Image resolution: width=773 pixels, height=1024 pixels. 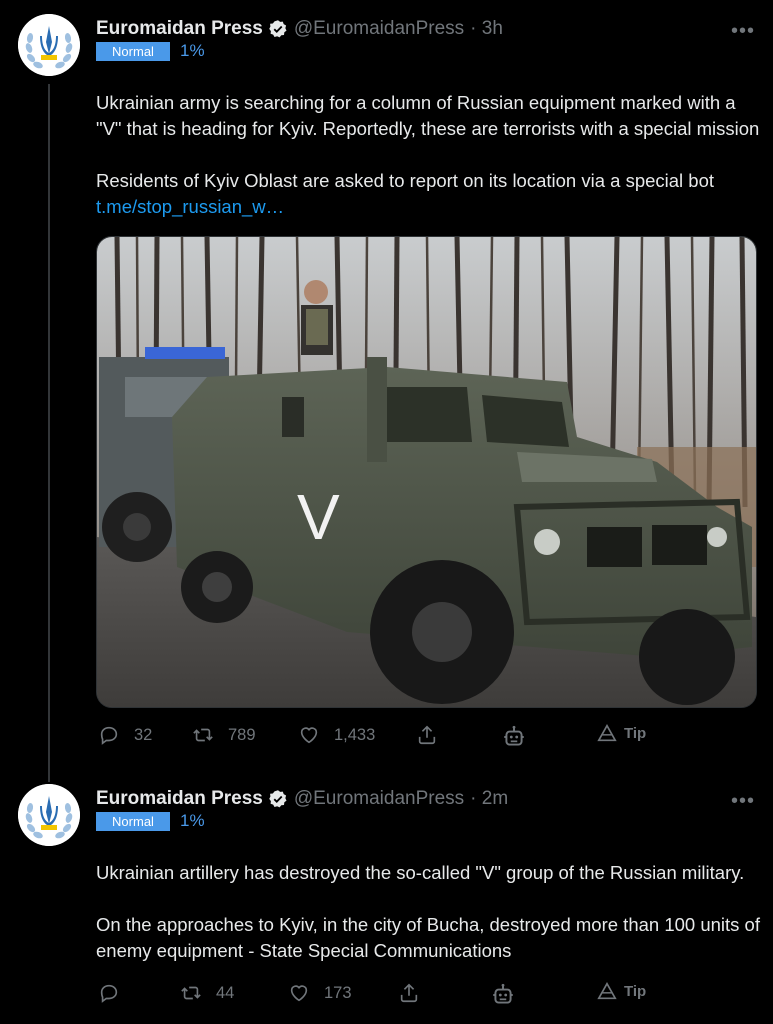 I want to click on tweet-header: Euromaidan Press @EuromaidanPress · 2m, so click(x=302, y=799).